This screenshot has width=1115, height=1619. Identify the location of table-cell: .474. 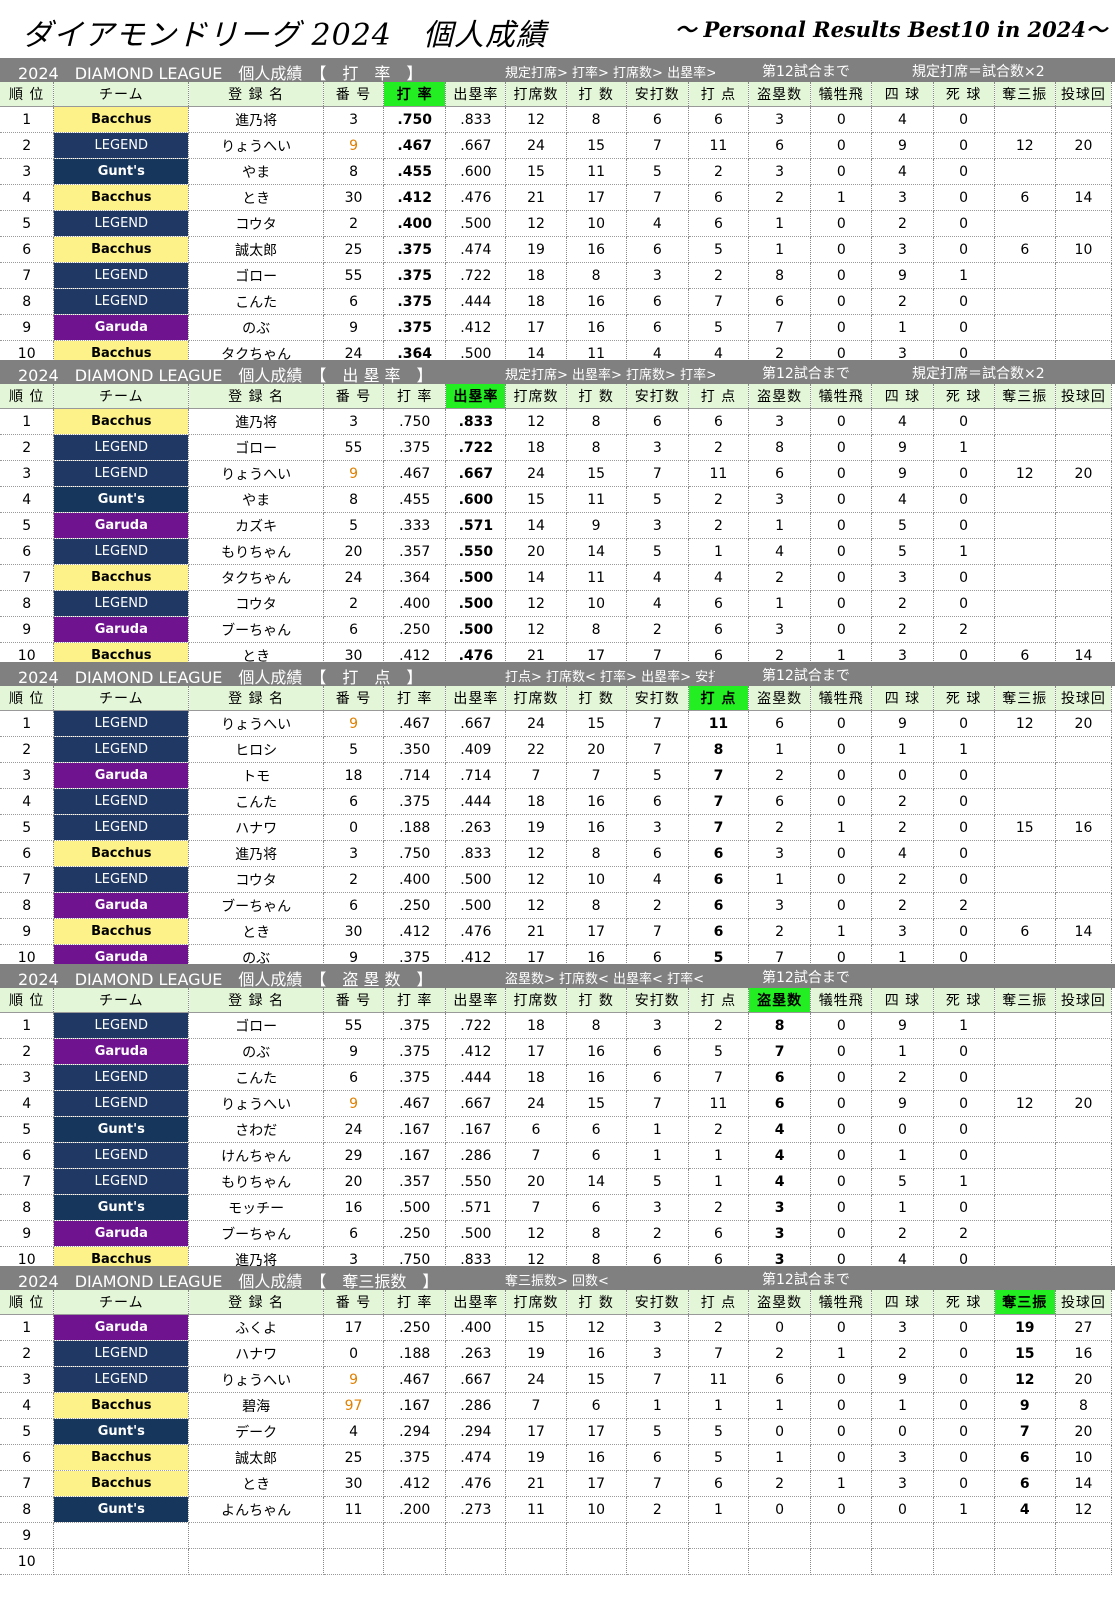
(476, 1457).